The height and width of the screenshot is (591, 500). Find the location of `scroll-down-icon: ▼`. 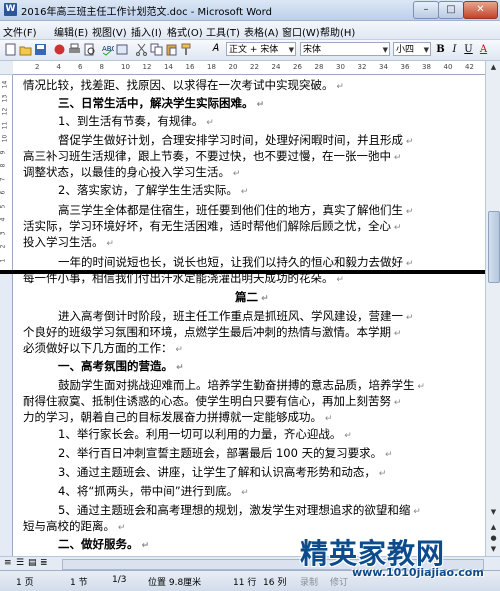

scroll-down-icon: ▼ is located at coordinates (493, 512).